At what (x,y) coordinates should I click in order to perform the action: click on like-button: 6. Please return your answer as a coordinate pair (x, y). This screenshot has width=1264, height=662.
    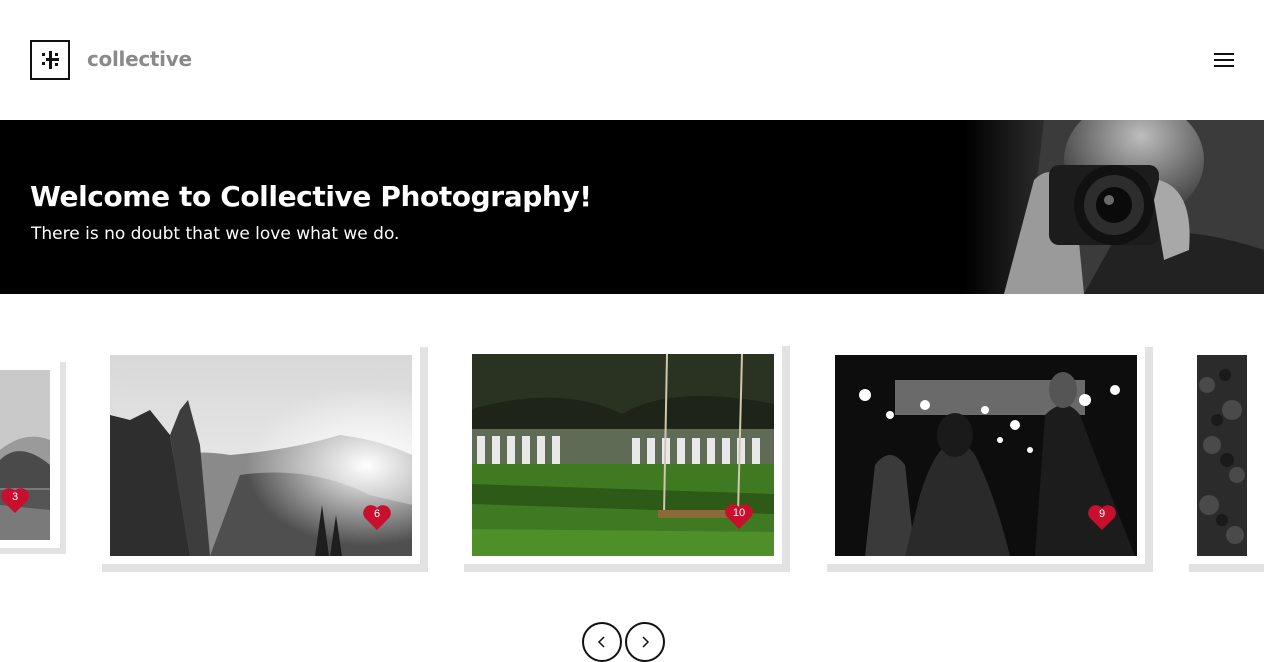
    Looking at the image, I should click on (377, 517).